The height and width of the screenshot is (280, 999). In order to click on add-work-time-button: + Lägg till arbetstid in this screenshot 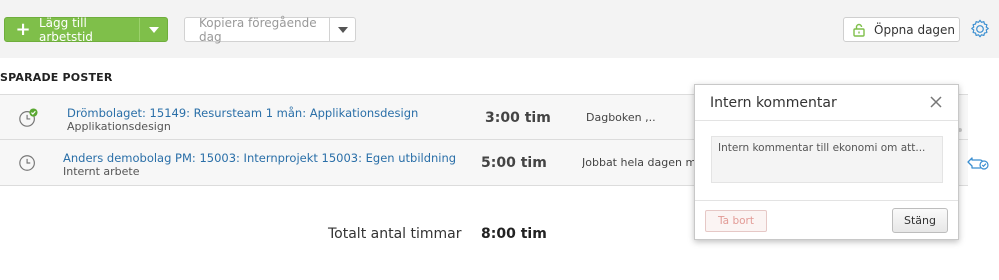, I will do `click(86, 29)`.